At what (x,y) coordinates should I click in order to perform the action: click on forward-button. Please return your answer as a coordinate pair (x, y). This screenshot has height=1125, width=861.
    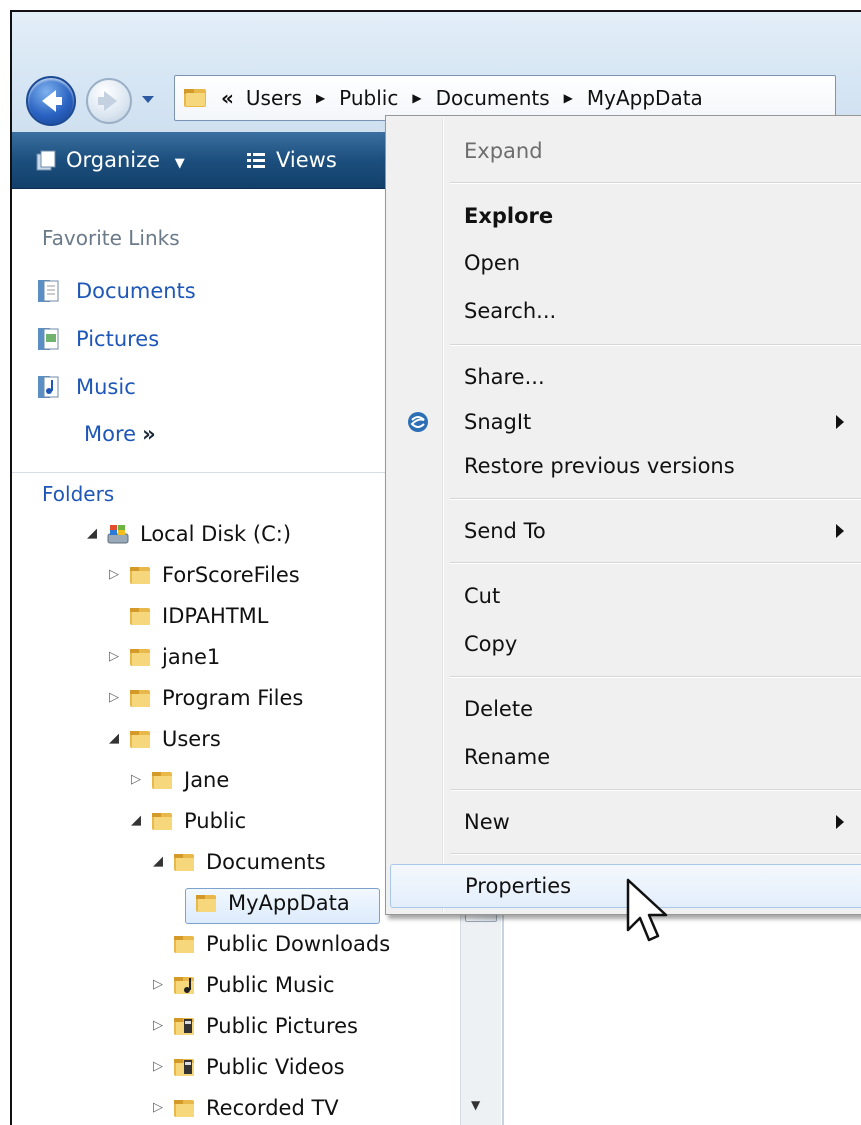
    Looking at the image, I should click on (109, 101).